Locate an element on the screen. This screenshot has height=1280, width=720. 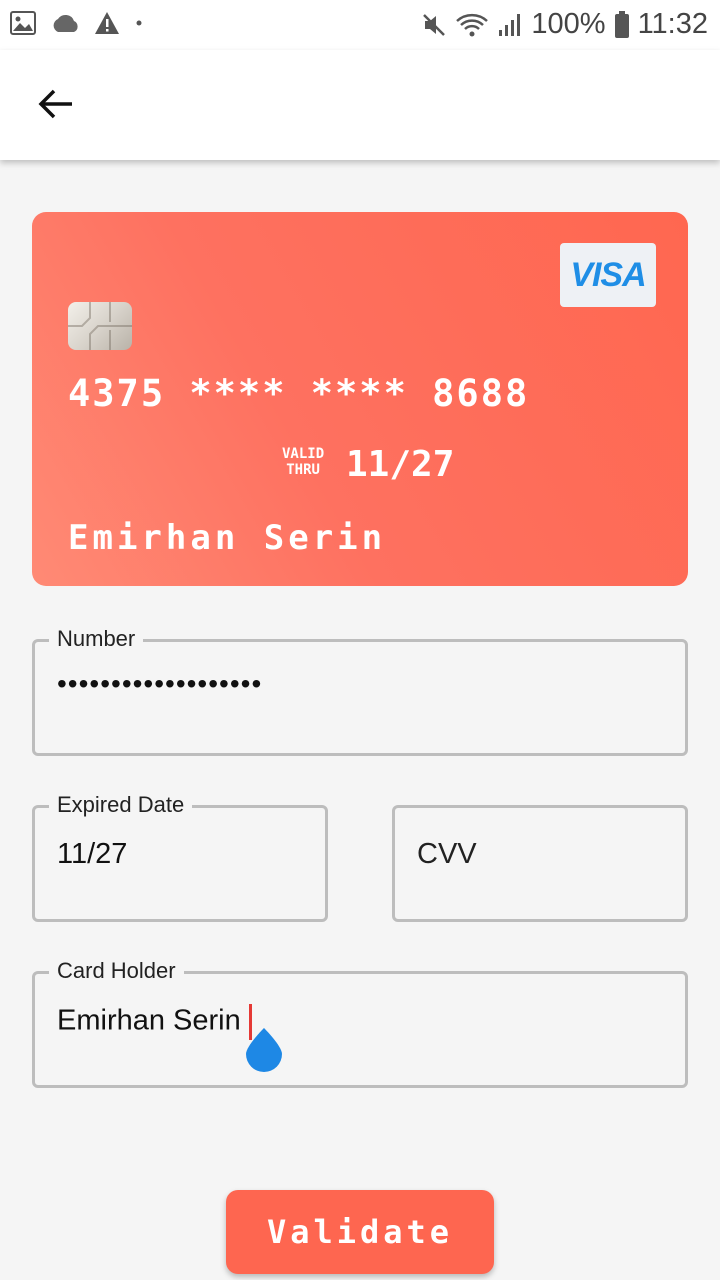
wifi-icon is located at coordinates (472, 24).